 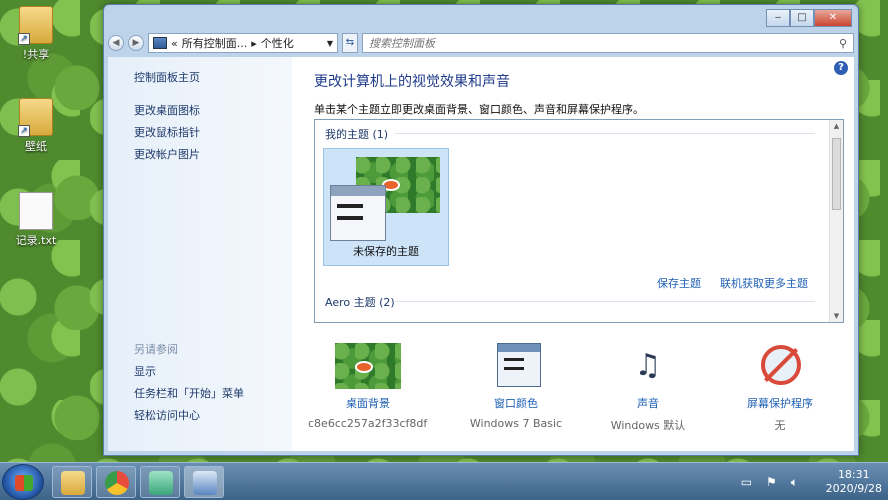 What do you see at coordinates (167, 132) in the screenshot?
I see `sidebar-item-change-mouse-pointers: 更改鼠标指针` at bounding box center [167, 132].